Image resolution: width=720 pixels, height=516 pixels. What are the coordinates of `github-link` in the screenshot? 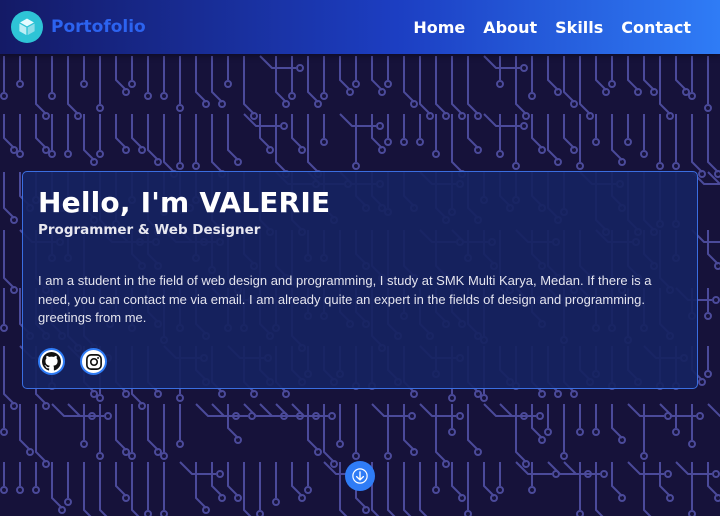 It's located at (51, 361).